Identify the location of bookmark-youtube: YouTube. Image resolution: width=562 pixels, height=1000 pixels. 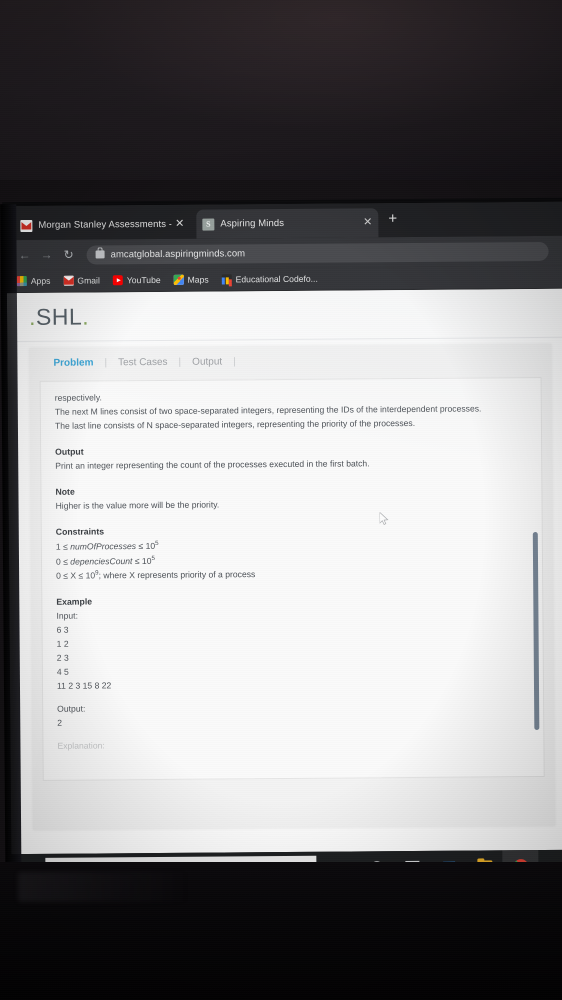
(136, 280).